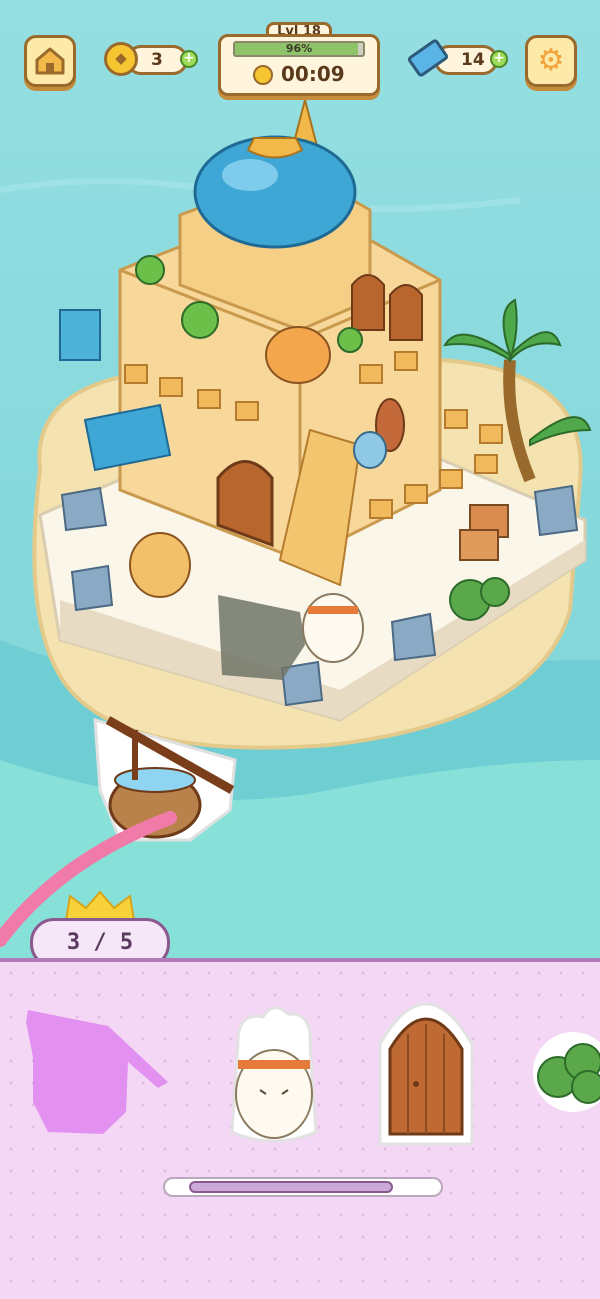  What do you see at coordinates (157, 60) in the screenshot?
I see `coin-count: 3` at bounding box center [157, 60].